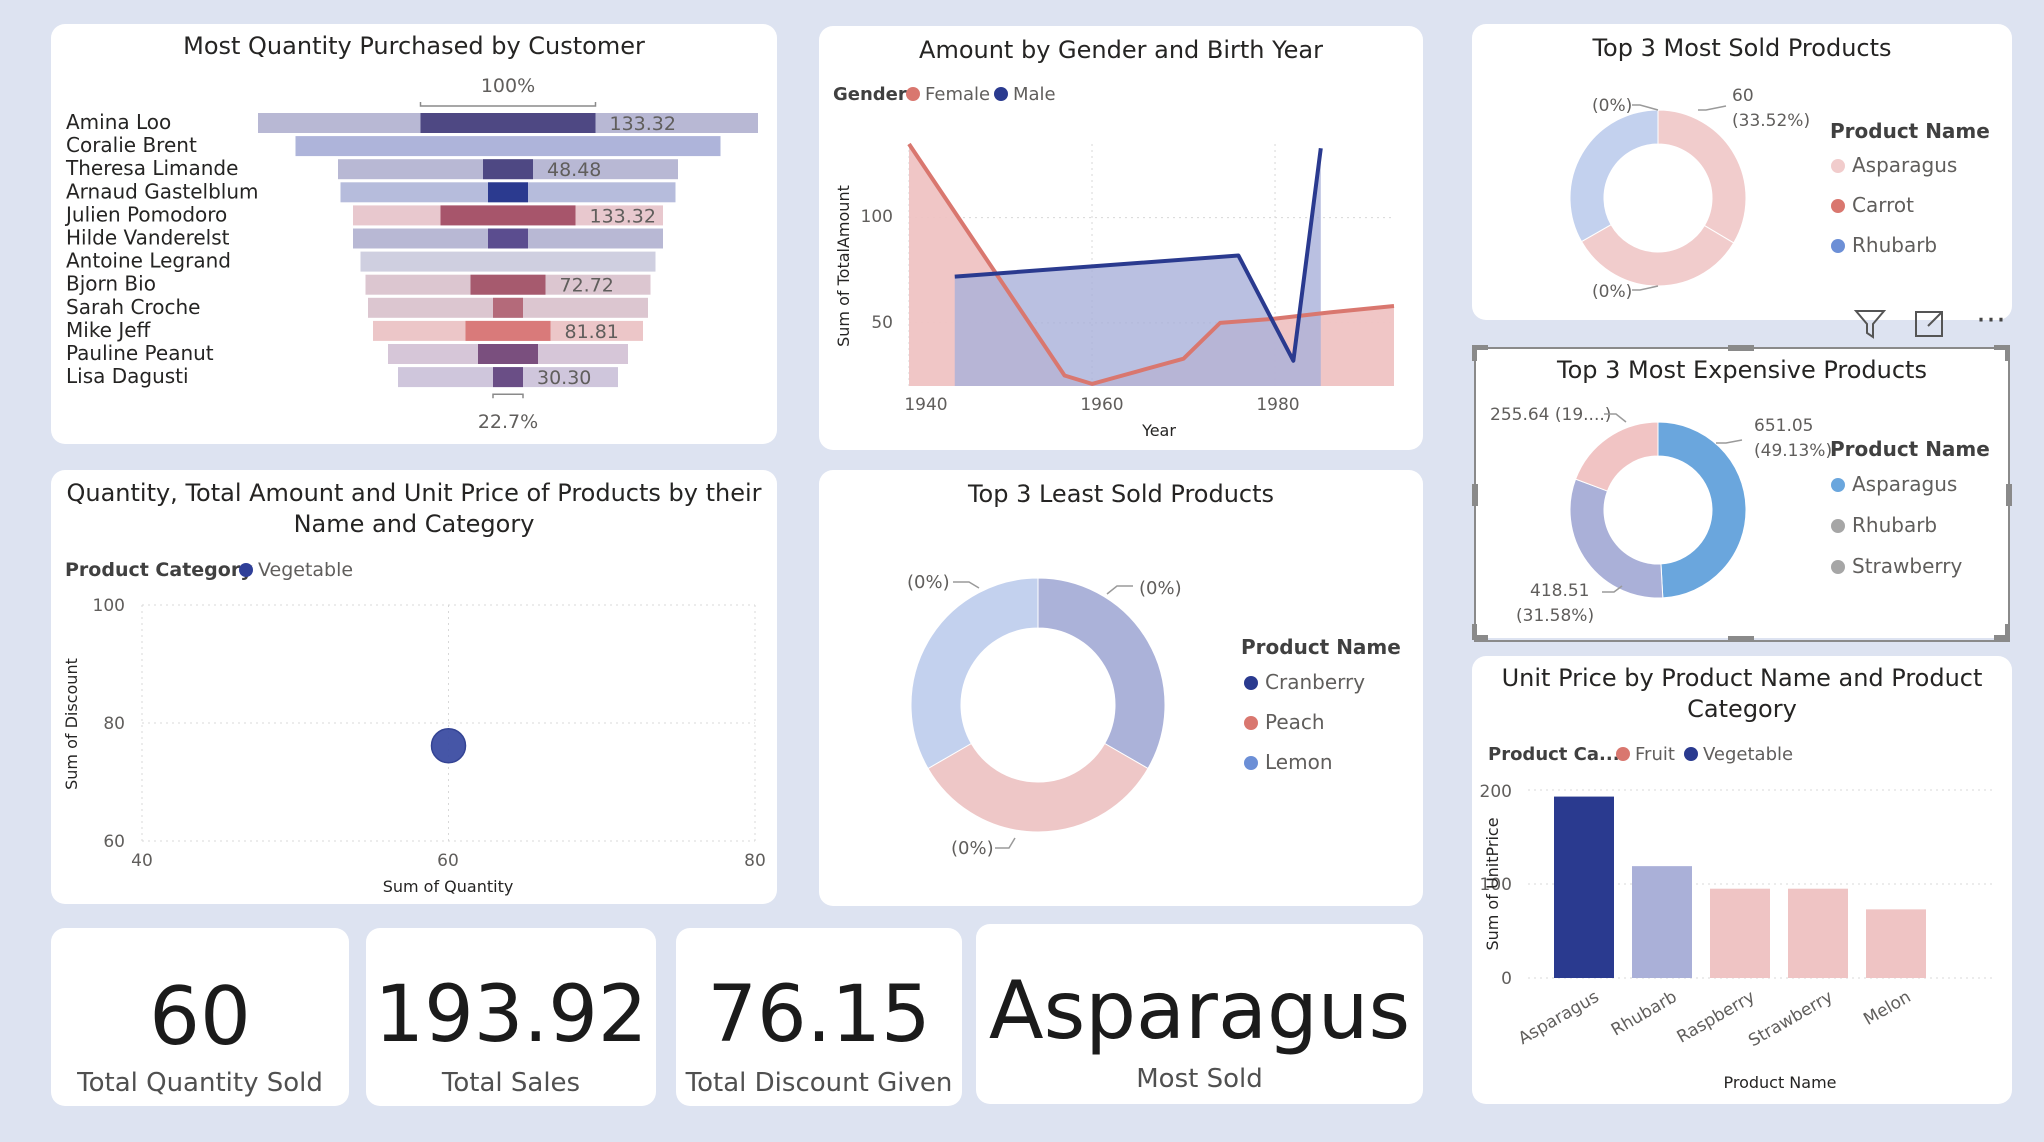  Describe the element at coordinates (140, 353) in the screenshot. I see `funnel-category-label: Pauline Peanut` at that location.